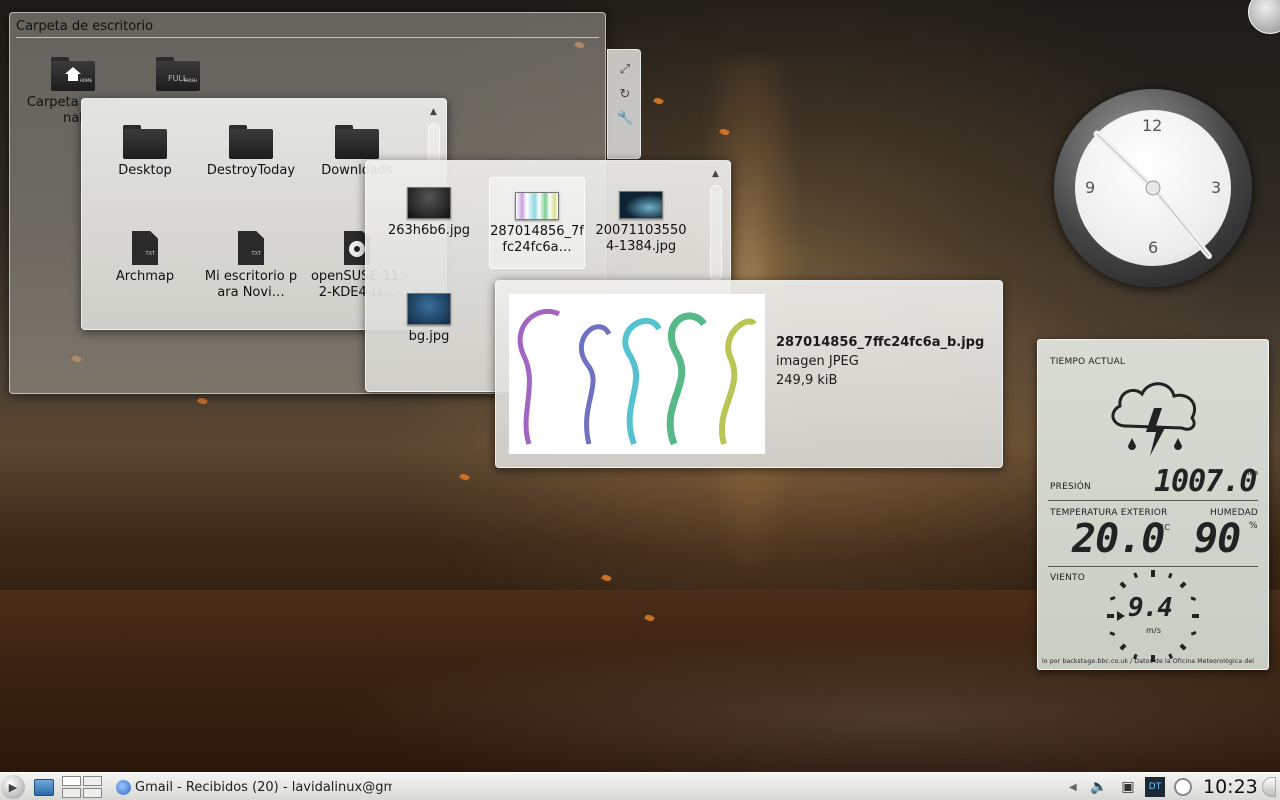 The image size is (1280, 800). I want to click on kickoff-launcher-button: ▶, so click(13, 786).